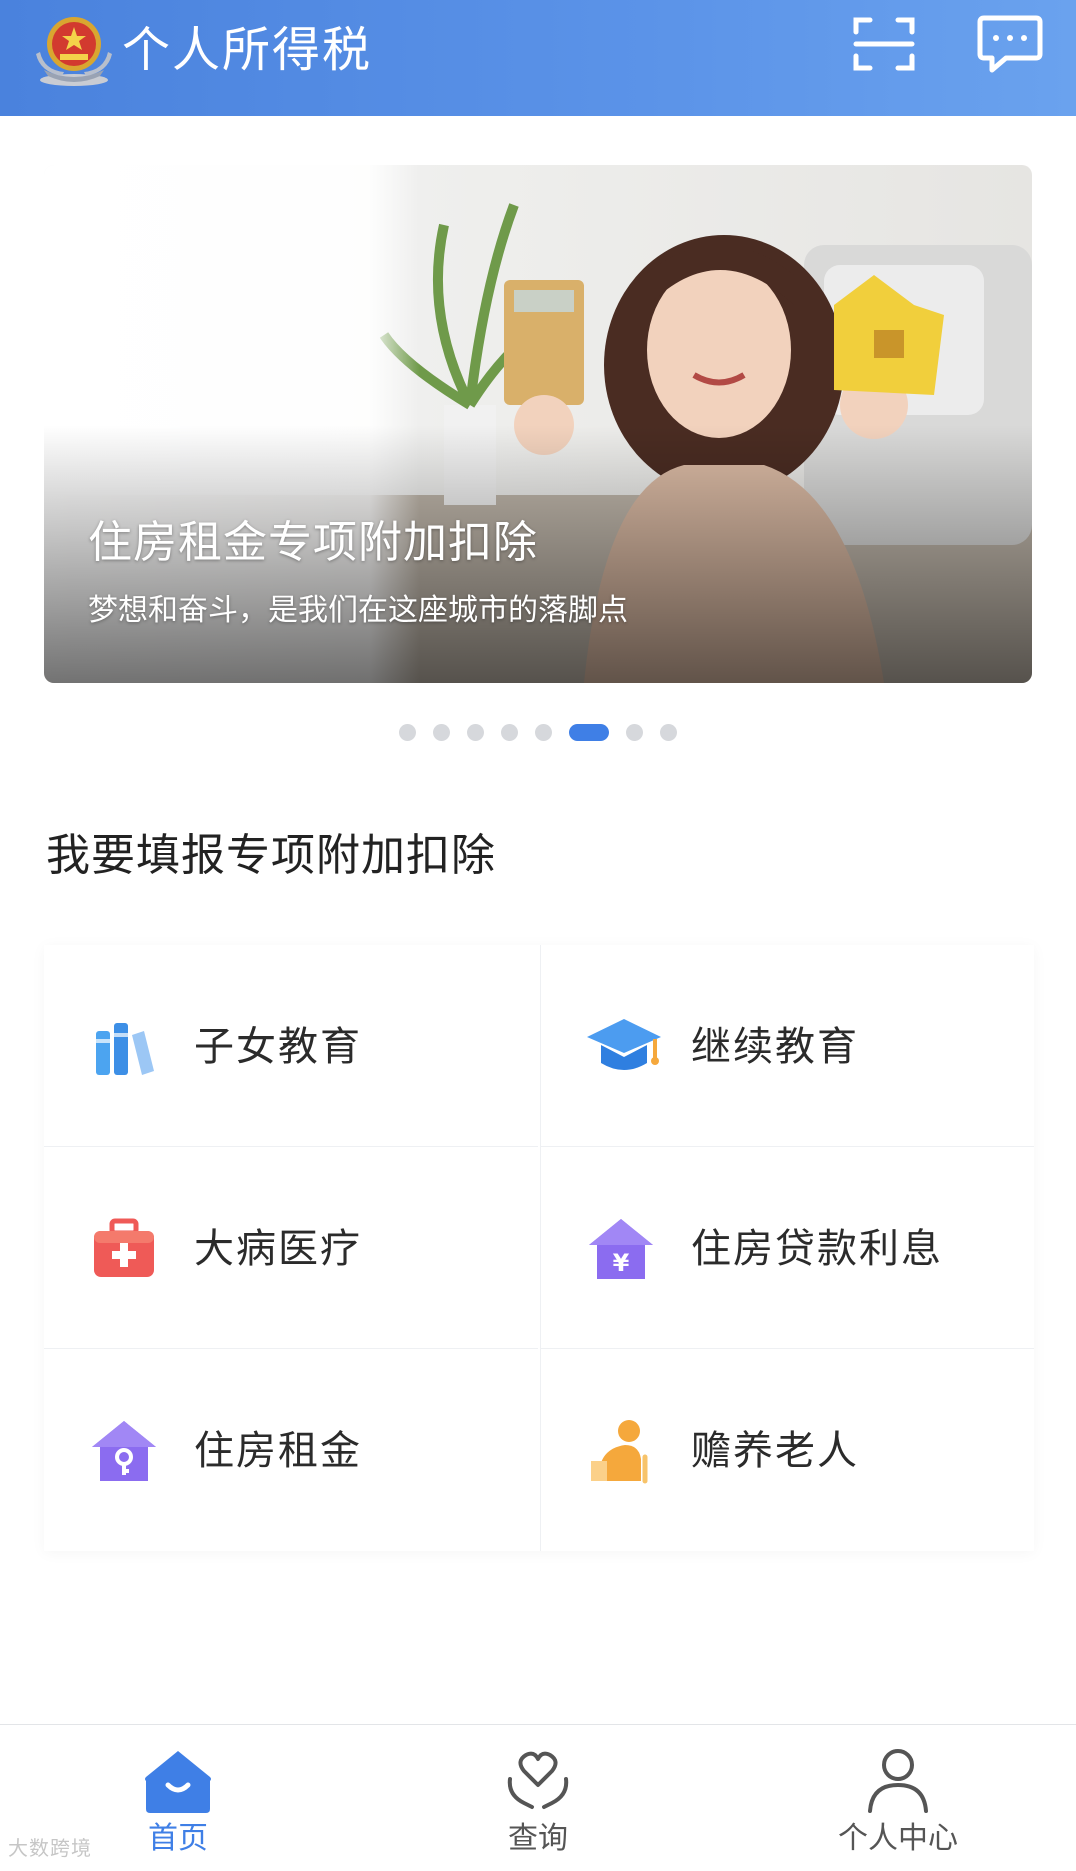  I want to click on item-housing-rent: 住房租金, so click(291, 1450).